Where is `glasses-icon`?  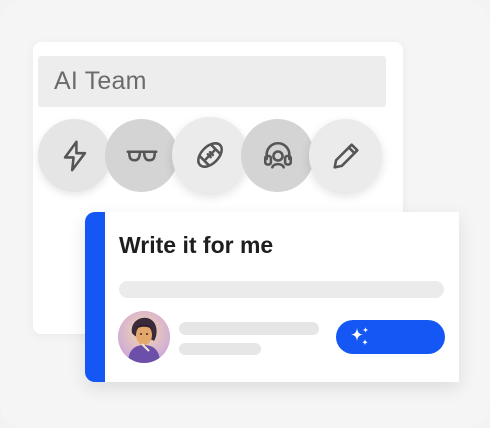
glasses-icon is located at coordinates (141, 155).